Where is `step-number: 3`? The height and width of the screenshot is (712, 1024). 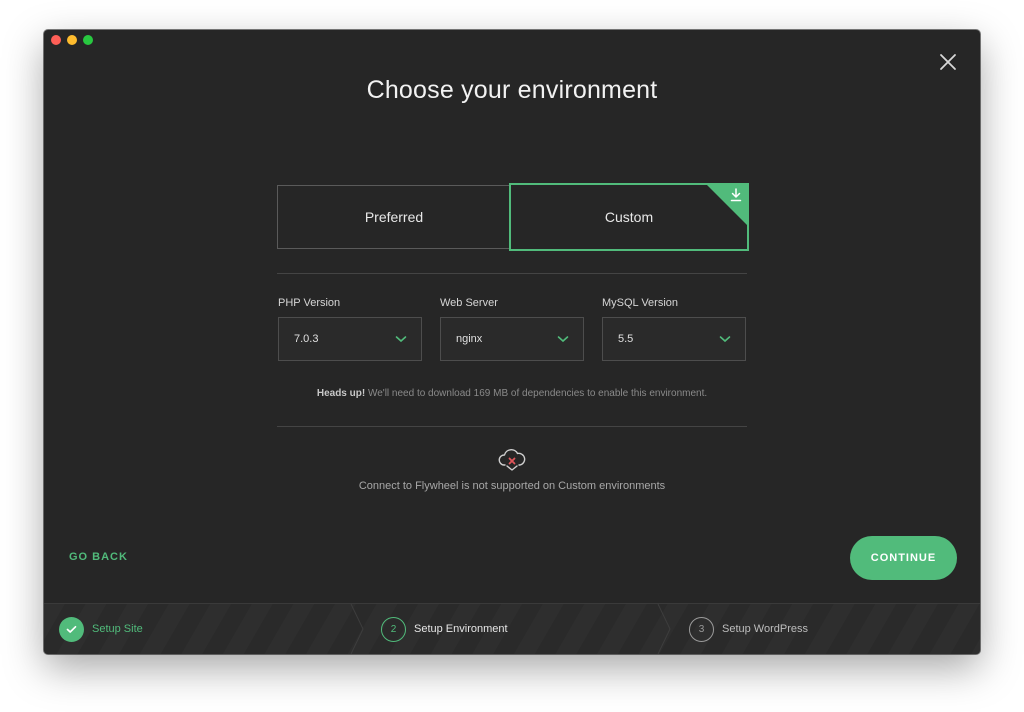
step-number: 3 is located at coordinates (701, 629).